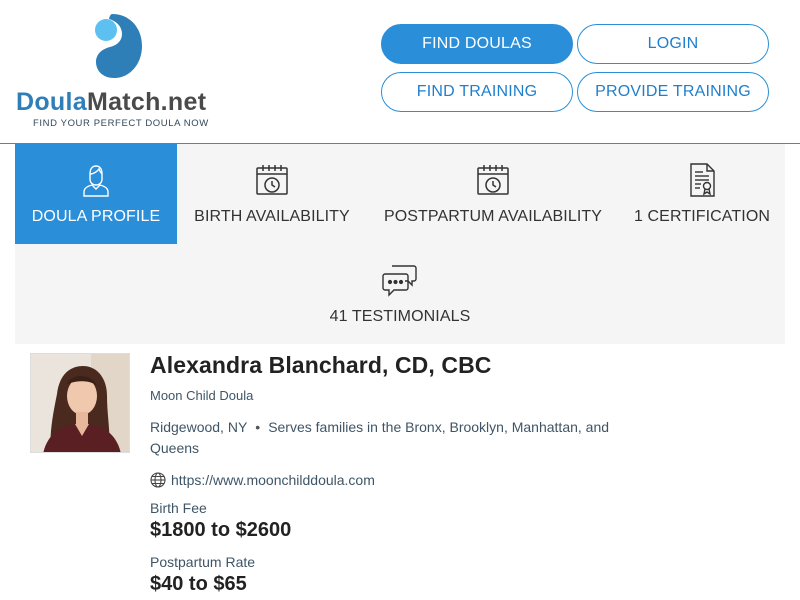 This screenshot has height=600, width=800. I want to click on tab-label: POSTPARTUM AVAILABILITY, so click(493, 216).